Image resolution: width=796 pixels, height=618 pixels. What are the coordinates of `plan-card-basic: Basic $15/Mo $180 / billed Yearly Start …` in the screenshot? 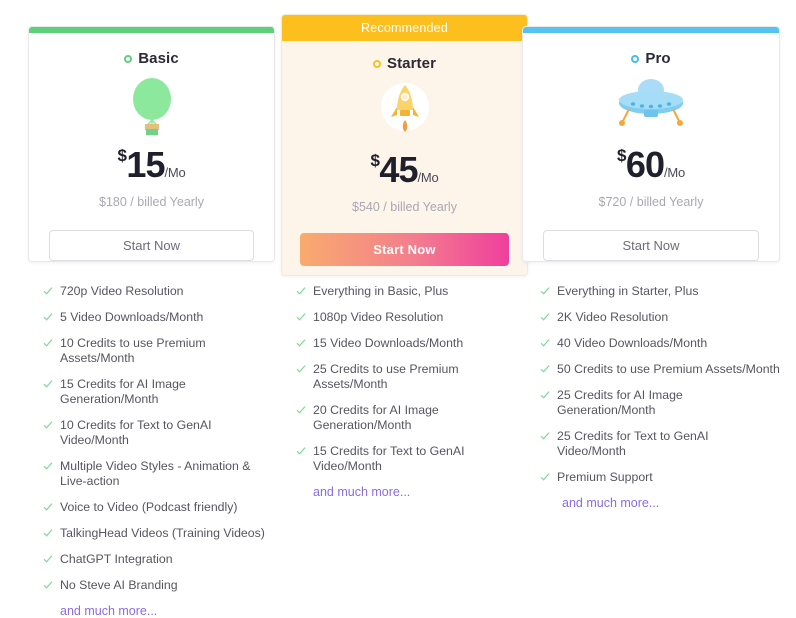 It's located at (151, 144).